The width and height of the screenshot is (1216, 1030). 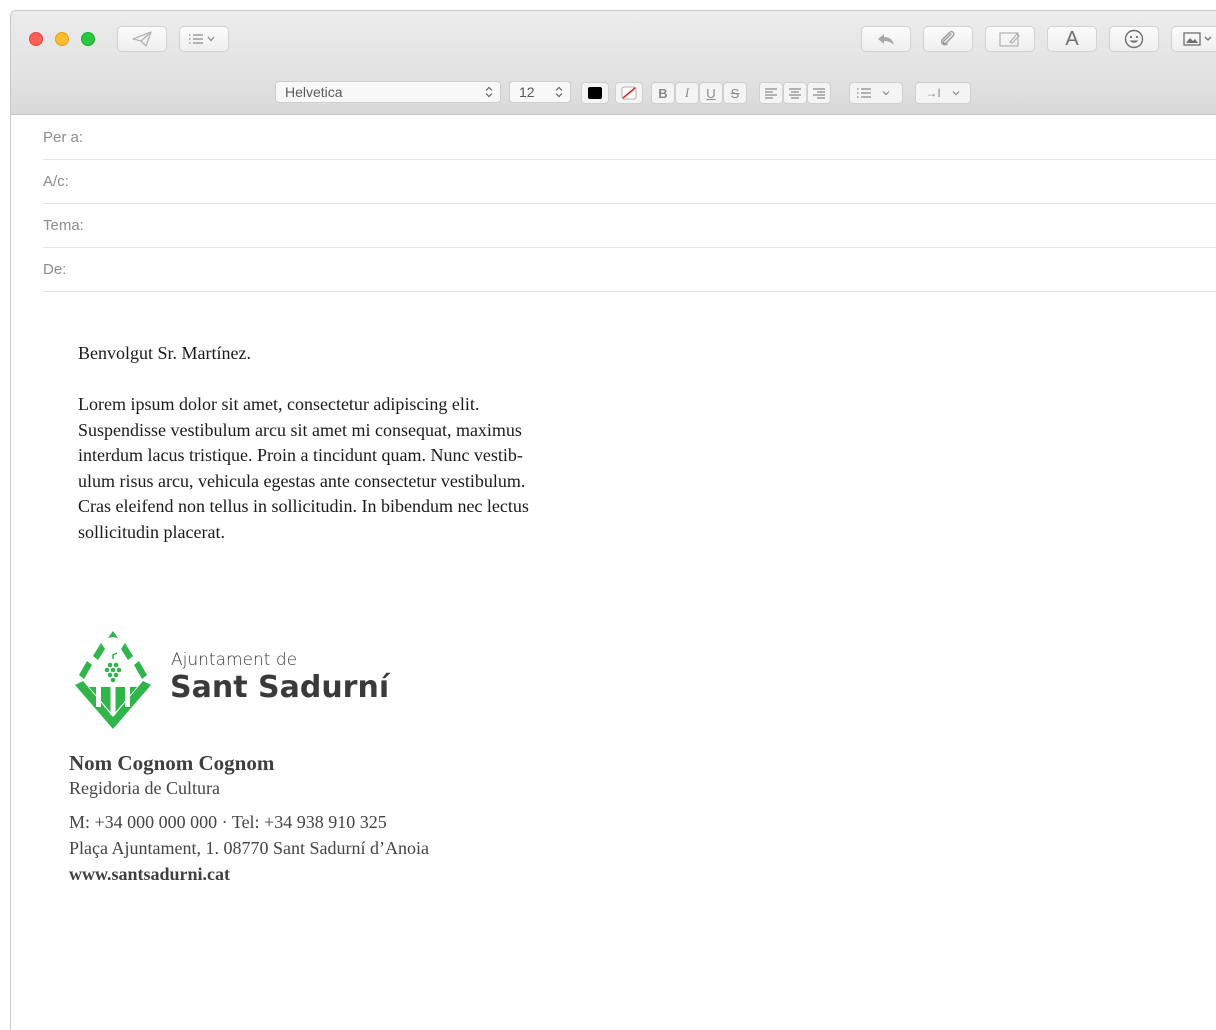 I want to click on zoom-window-button, so click(x=88, y=39).